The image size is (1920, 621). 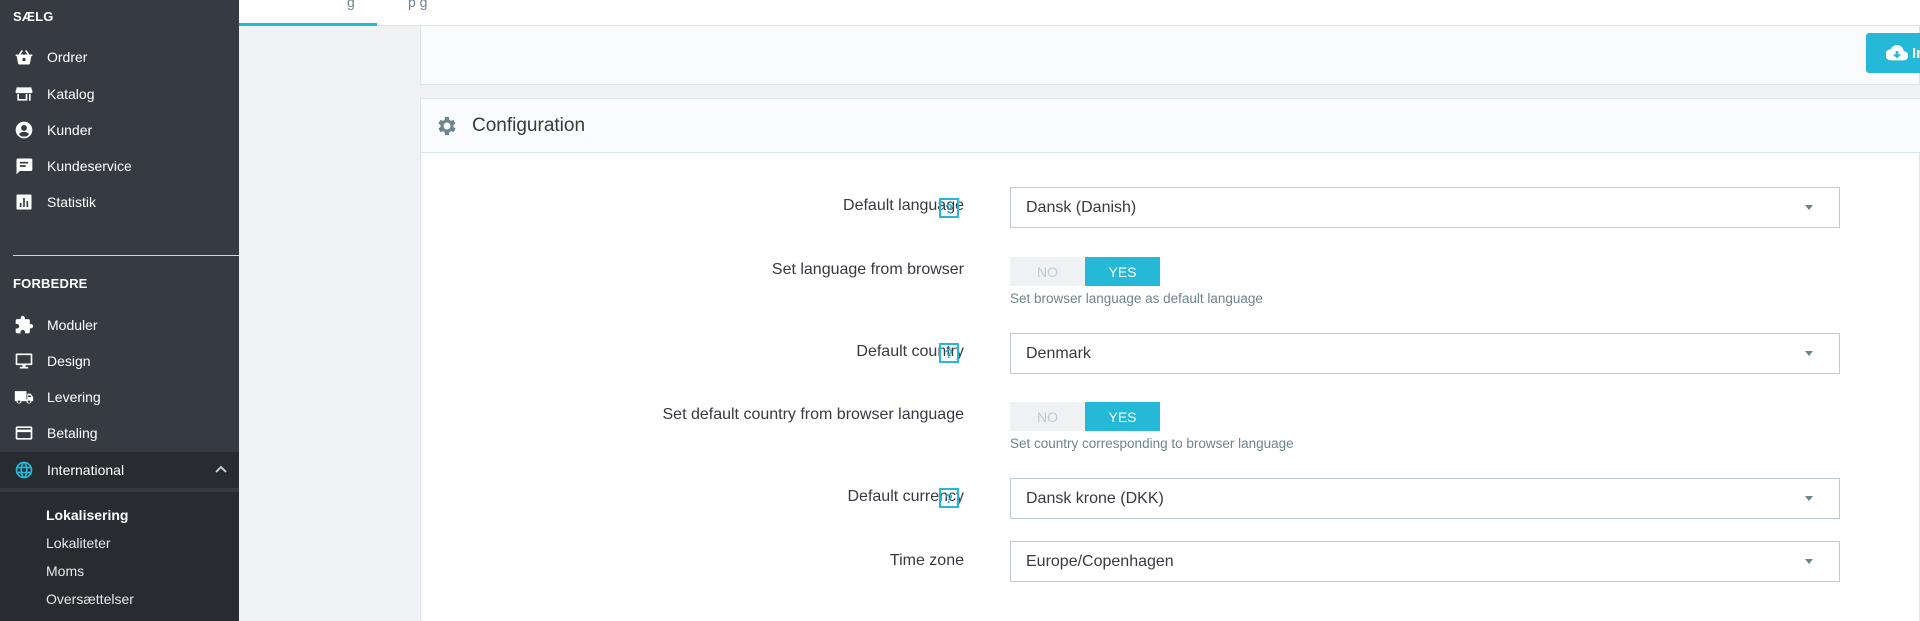 What do you see at coordinates (72, 202) in the screenshot?
I see `sidebar-item-label: Statistik` at bounding box center [72, 202].